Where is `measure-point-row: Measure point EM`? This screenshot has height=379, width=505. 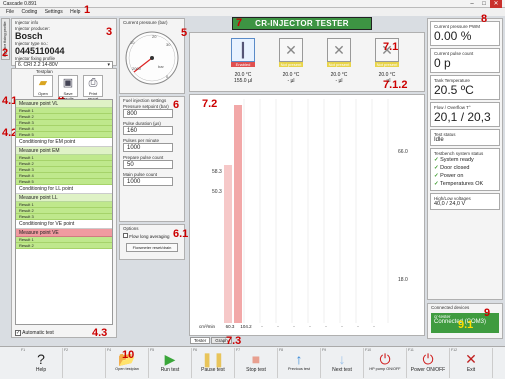 measure-point-row: Measure point EM is located at coordinates (64, 151).